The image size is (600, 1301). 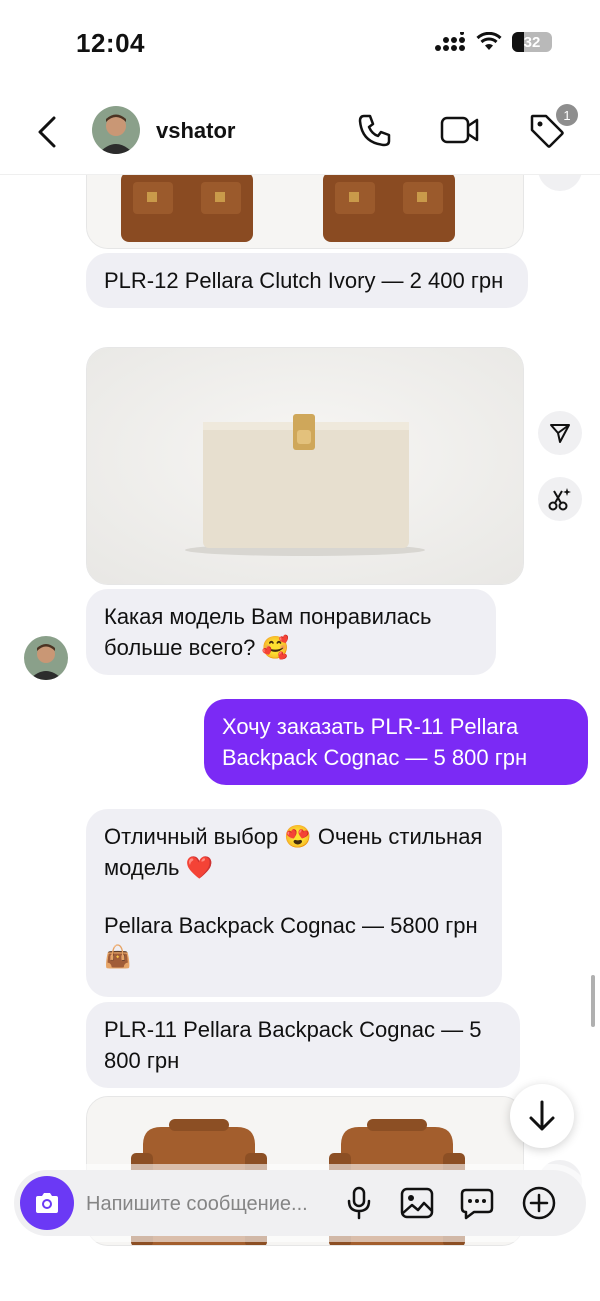 I want to click on status-bar: 12:04 32, so click(x=300, y=45).